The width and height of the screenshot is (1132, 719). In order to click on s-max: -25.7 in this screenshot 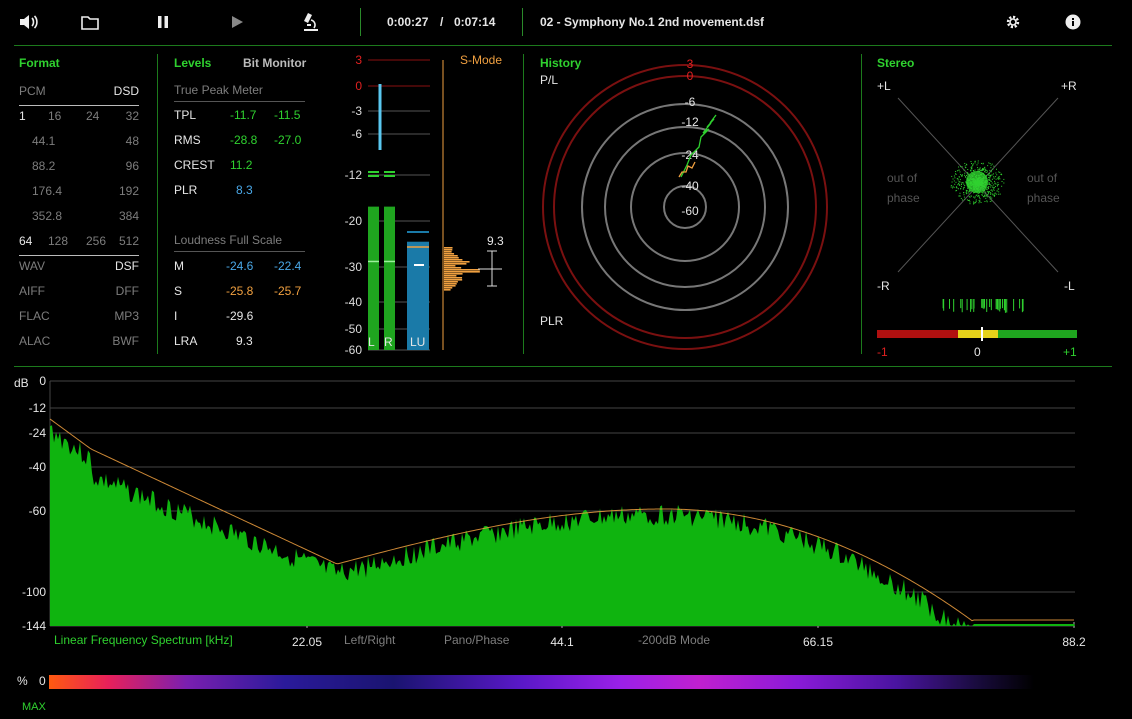, I will do `click(288, 291)`.